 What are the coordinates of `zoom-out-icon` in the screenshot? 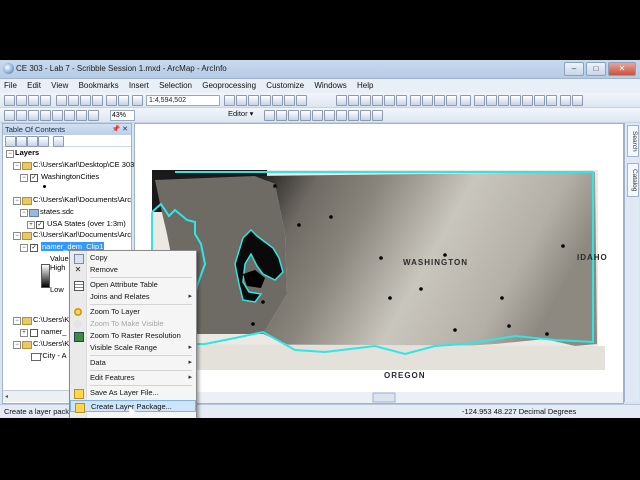 It's located at (353, 100).